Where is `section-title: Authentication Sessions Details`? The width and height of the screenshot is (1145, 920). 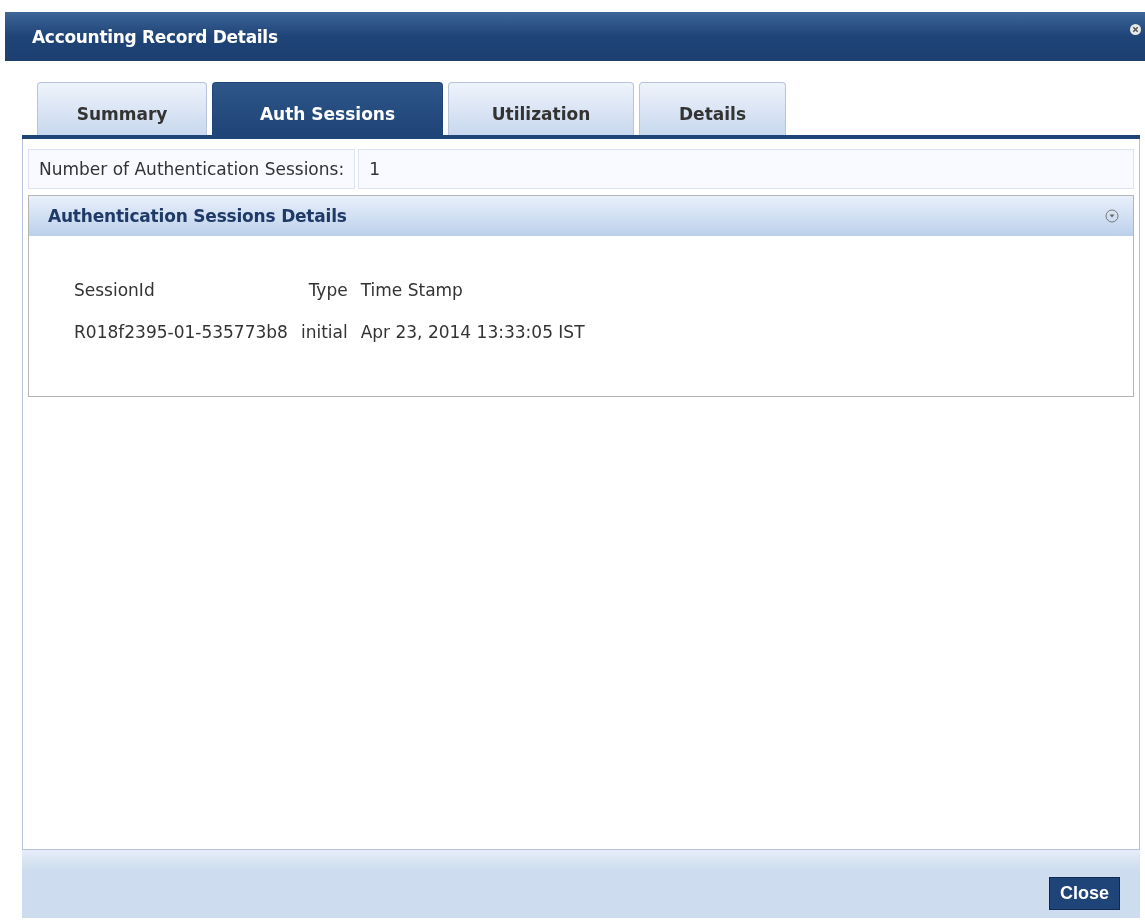
section-title: Authentication Sessions Details is located at coordinates (197, 216).